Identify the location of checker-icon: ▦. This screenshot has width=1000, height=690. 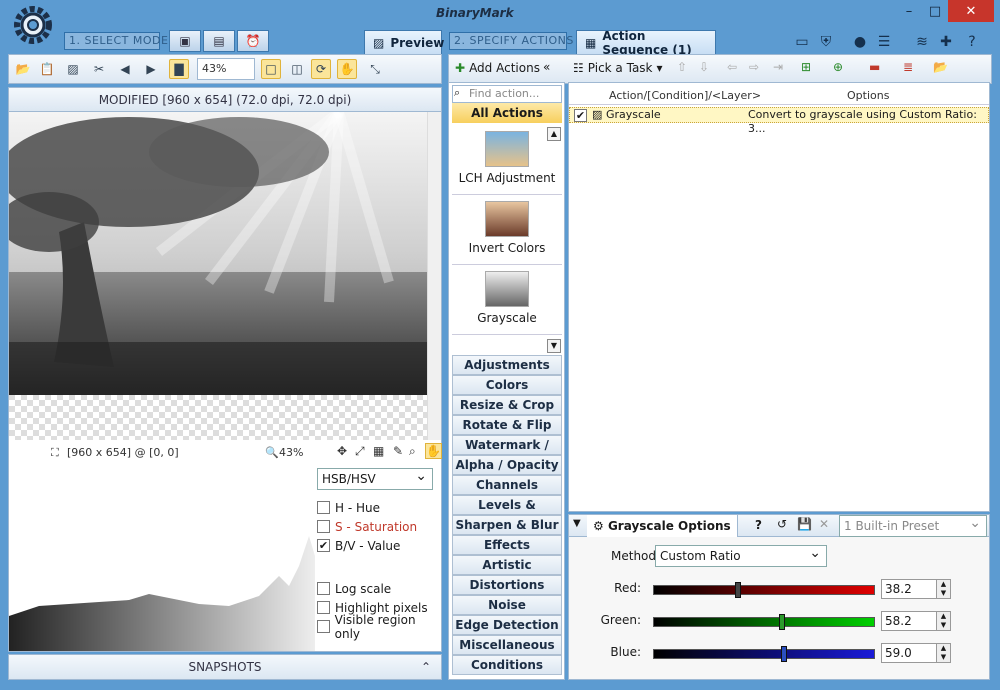
(378, 451).